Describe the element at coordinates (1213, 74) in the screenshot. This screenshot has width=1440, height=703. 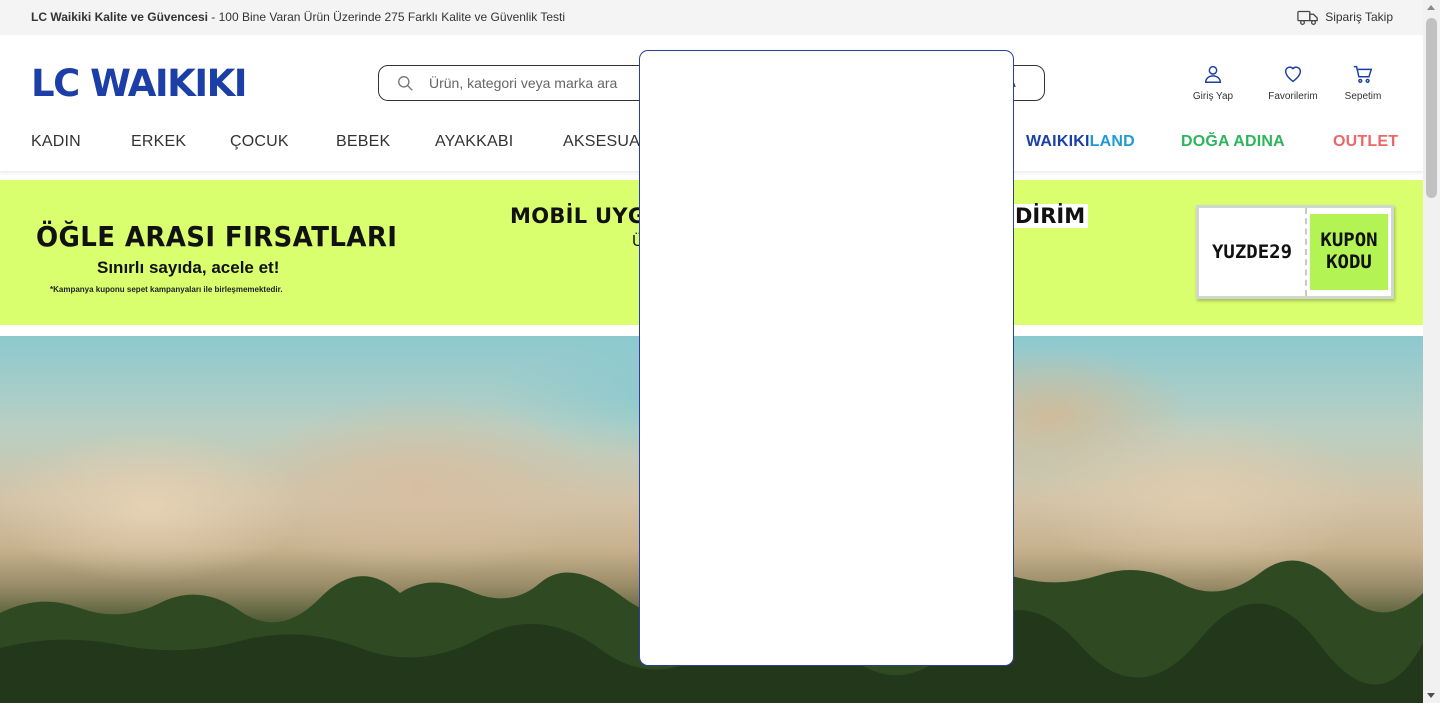
I see `user-icon` at that location.